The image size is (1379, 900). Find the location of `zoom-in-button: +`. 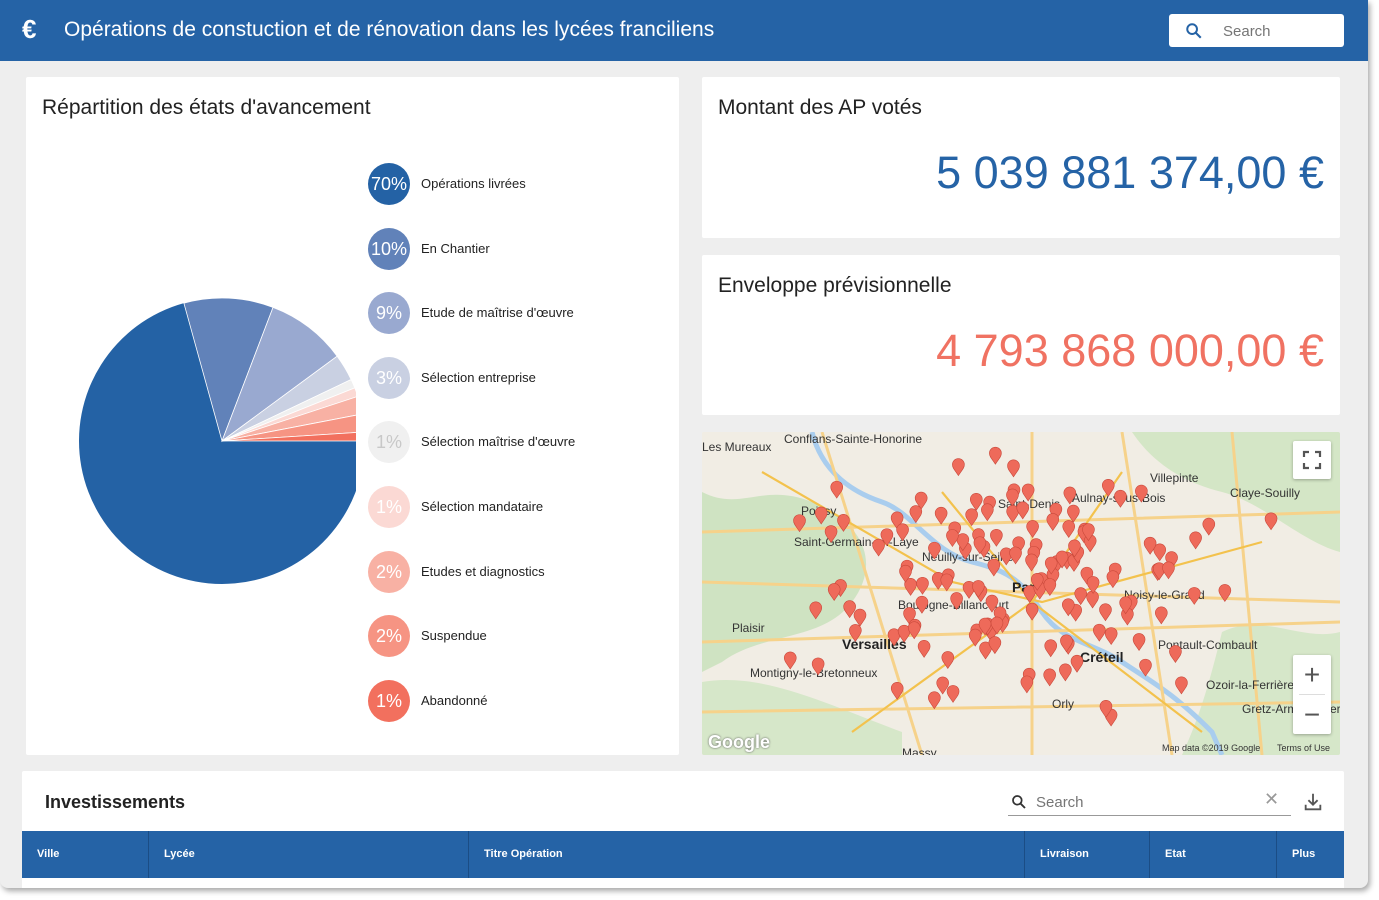

zoom-in-button: + is located at coordinates (1312, 674).